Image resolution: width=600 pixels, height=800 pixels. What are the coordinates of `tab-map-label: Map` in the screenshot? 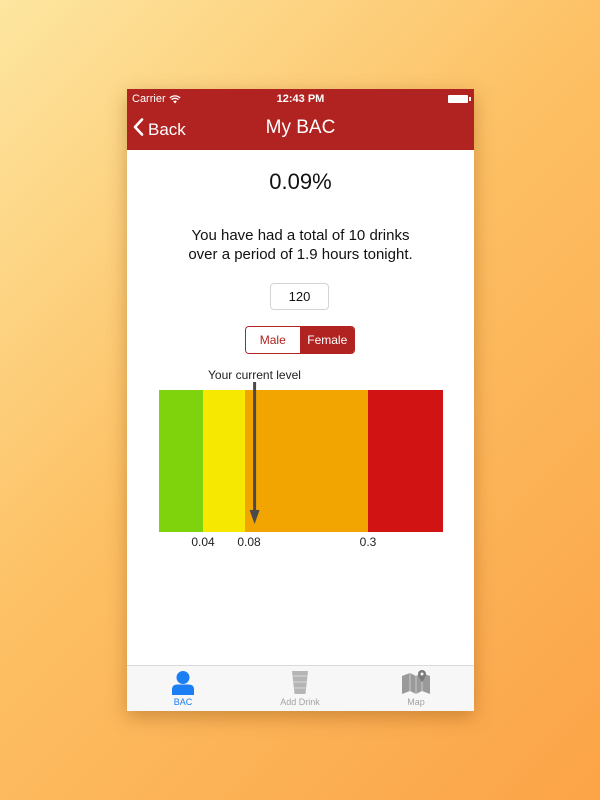 It's located at (416, 702).